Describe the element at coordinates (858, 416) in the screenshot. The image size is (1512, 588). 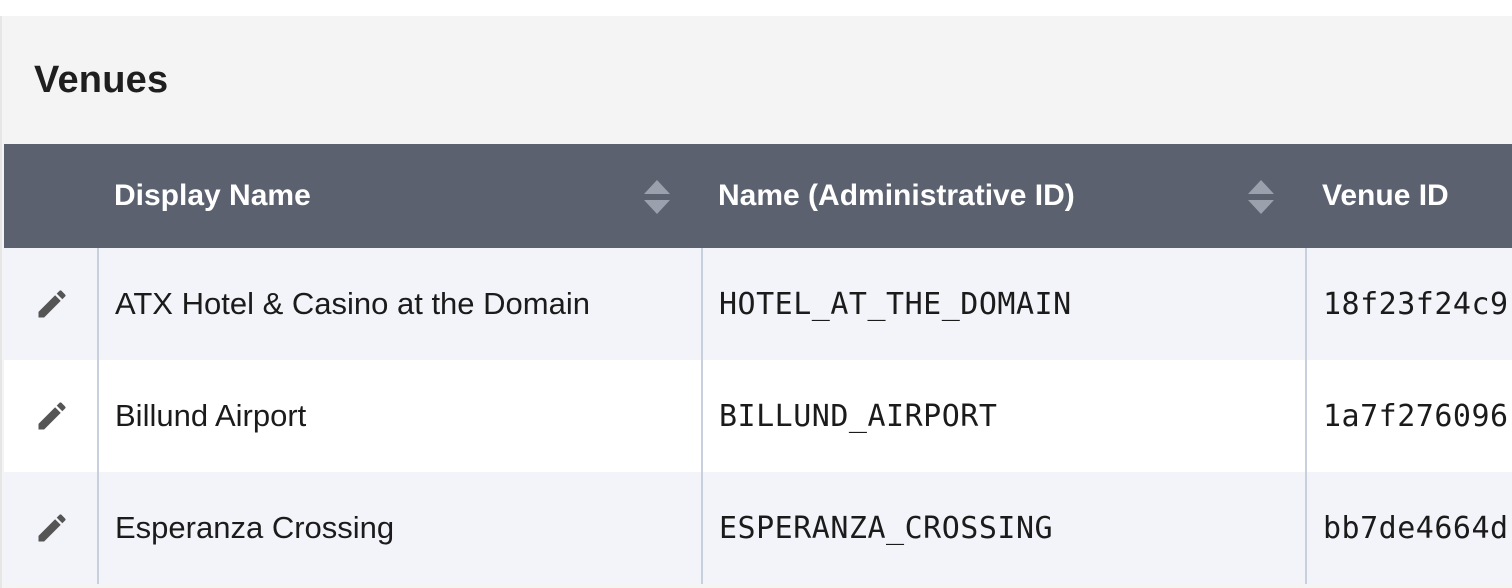
I see `admin-id-text: BILLUND_AIRPORT` at that location.